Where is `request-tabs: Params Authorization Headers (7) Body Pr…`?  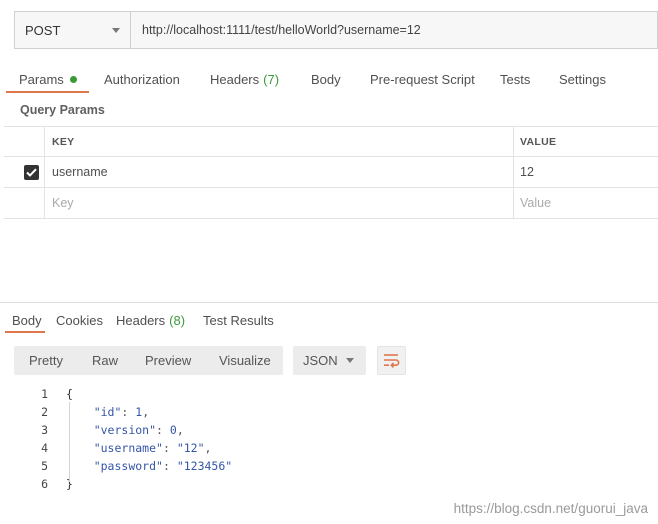
request-tabs: Params Authorization Headers (7) Body Pr… is located at coordinates (329, 79).